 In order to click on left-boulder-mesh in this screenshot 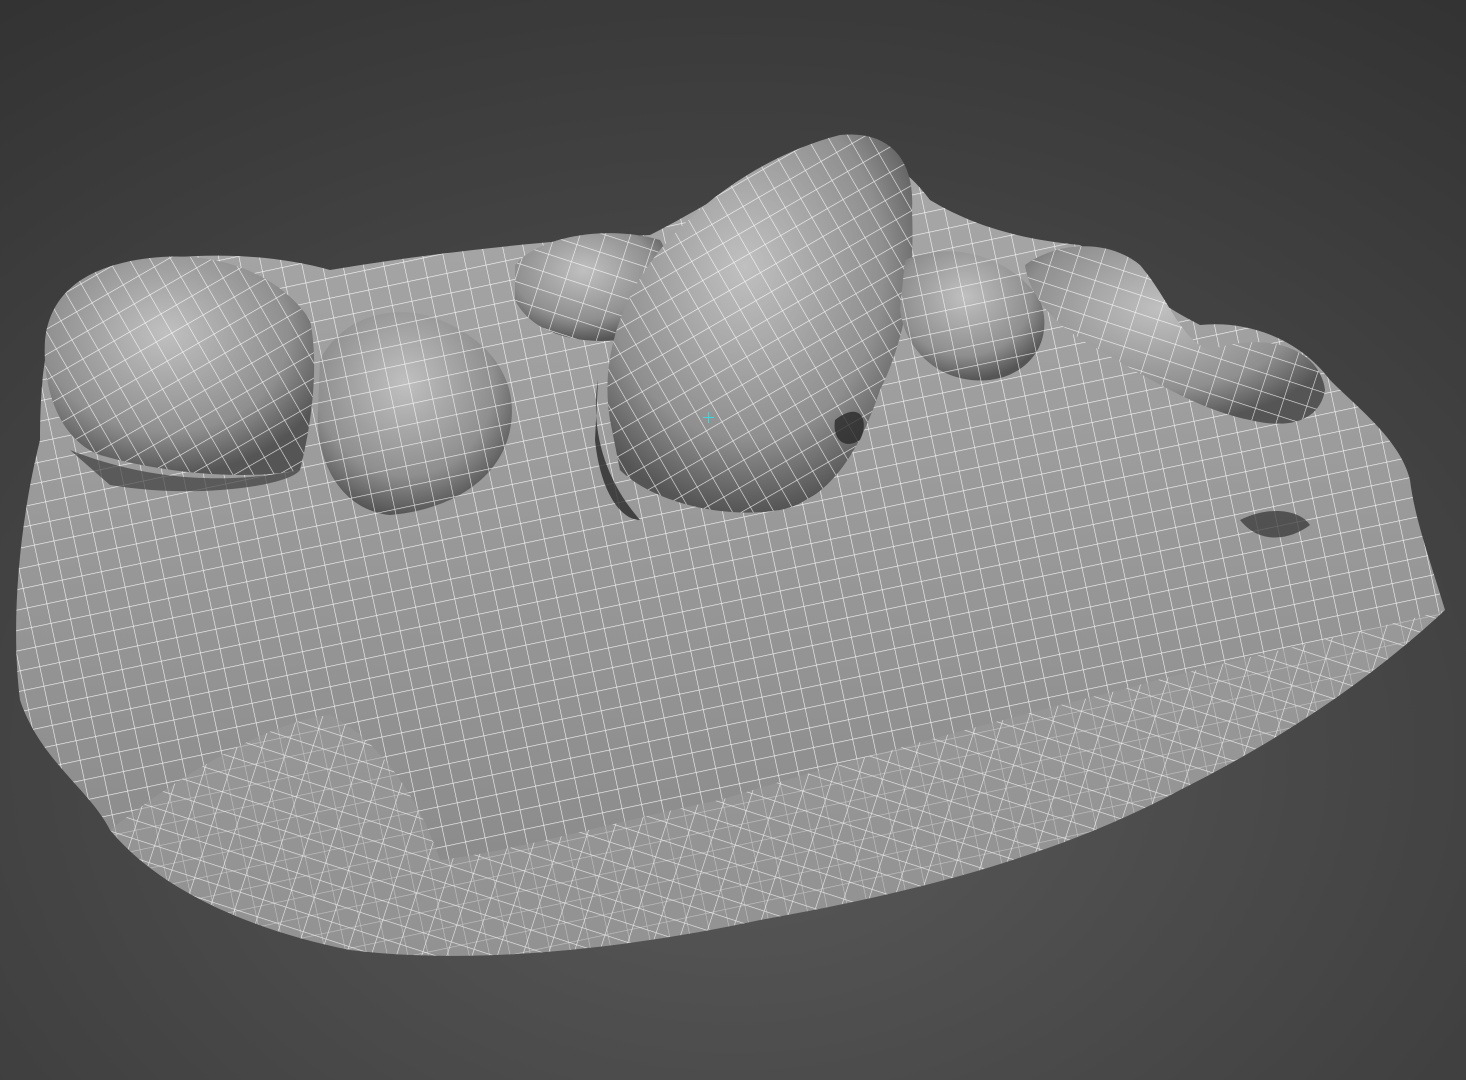, I will do `click(179, 374)`.